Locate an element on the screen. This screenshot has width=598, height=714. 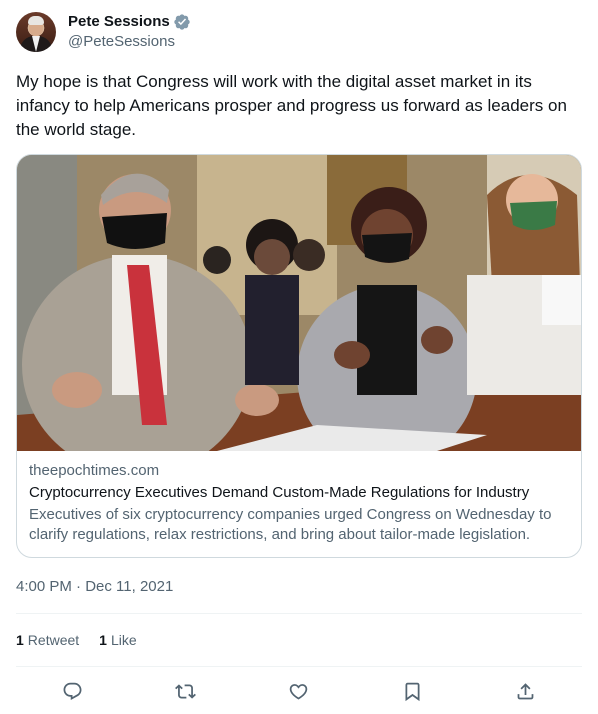
tweet-stats: 1 Retweet 1 Like is located at coordinates (76, 640).